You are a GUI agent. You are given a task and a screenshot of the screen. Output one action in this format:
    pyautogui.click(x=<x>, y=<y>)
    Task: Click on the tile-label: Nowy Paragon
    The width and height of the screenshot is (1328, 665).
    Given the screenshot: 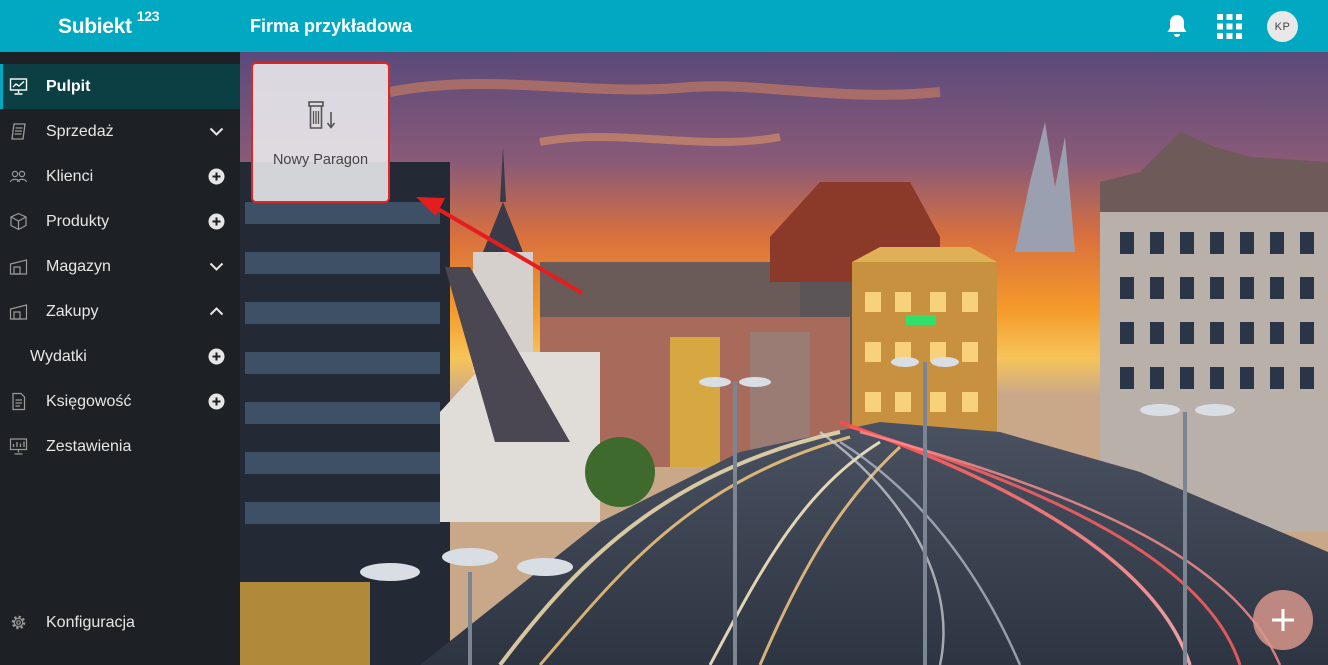 What is the action you would take?
    pyautogui.click(x=320, y=160)
    